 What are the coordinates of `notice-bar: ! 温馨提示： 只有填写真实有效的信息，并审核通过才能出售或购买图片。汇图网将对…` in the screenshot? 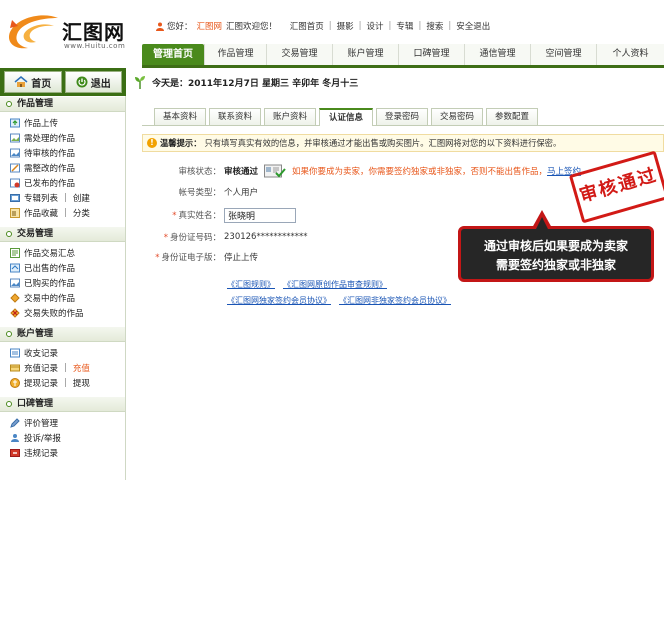 It's located at (403, 143).